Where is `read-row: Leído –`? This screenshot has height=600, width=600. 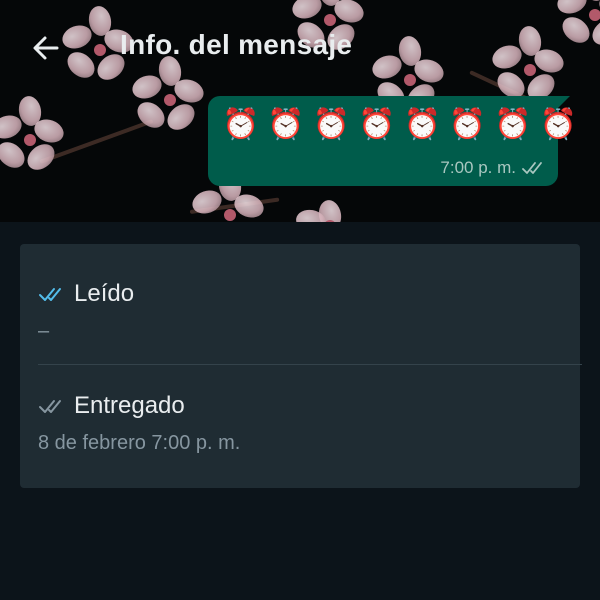 read-row: Leído – is located at coordinates (303, 311).